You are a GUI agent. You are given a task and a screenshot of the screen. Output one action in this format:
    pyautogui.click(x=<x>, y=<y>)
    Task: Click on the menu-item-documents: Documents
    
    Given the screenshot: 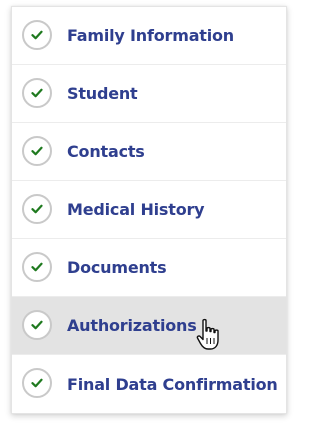 What is the action you would take?
    pyautogui.click(x=149, y=268)
    